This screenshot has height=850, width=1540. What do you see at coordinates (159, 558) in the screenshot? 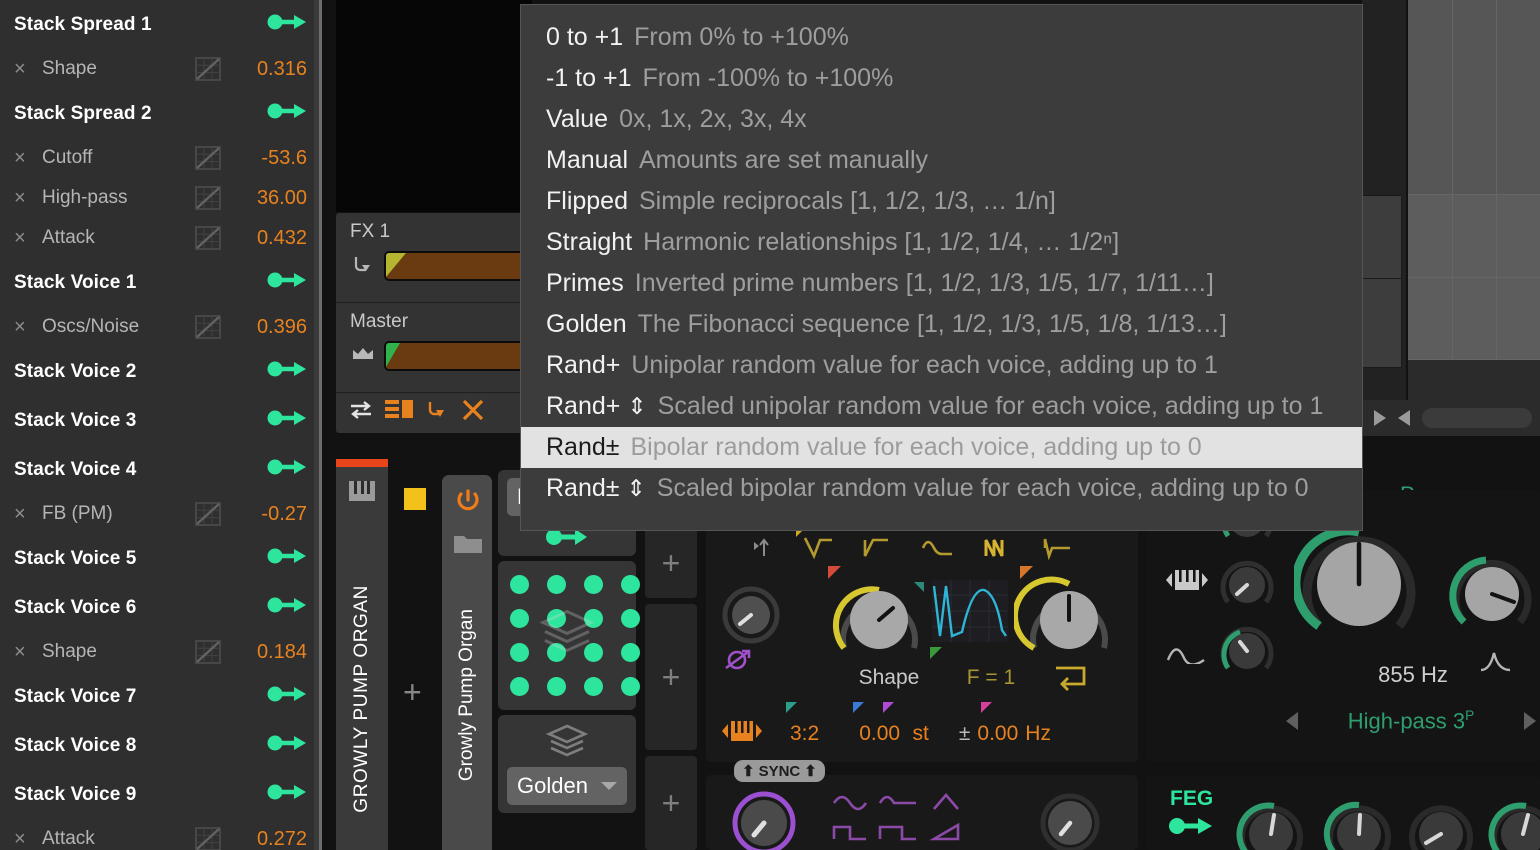
I see `mod-source-row: Stack Voice 5` at bounding box center [159, 558].